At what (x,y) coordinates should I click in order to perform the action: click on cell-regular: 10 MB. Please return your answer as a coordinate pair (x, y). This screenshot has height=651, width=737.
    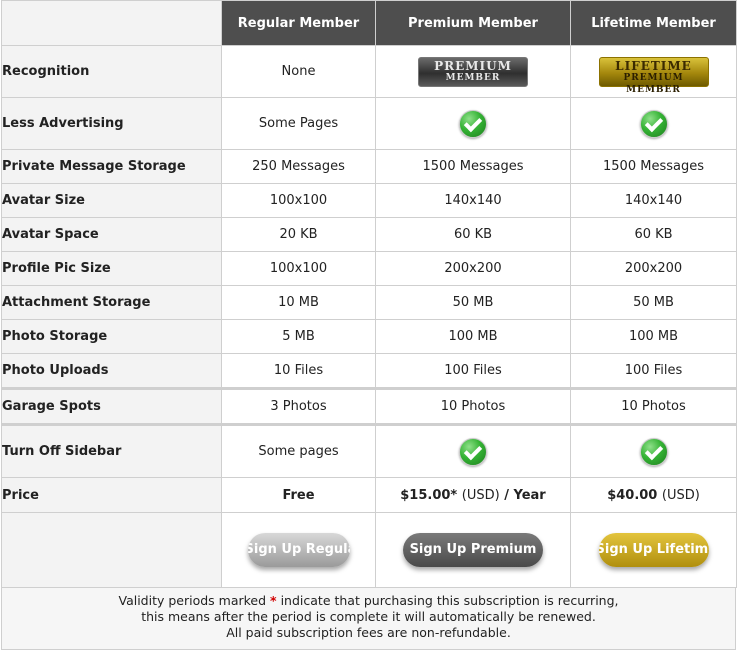
    Looking at the image, I should click on (298, 302).